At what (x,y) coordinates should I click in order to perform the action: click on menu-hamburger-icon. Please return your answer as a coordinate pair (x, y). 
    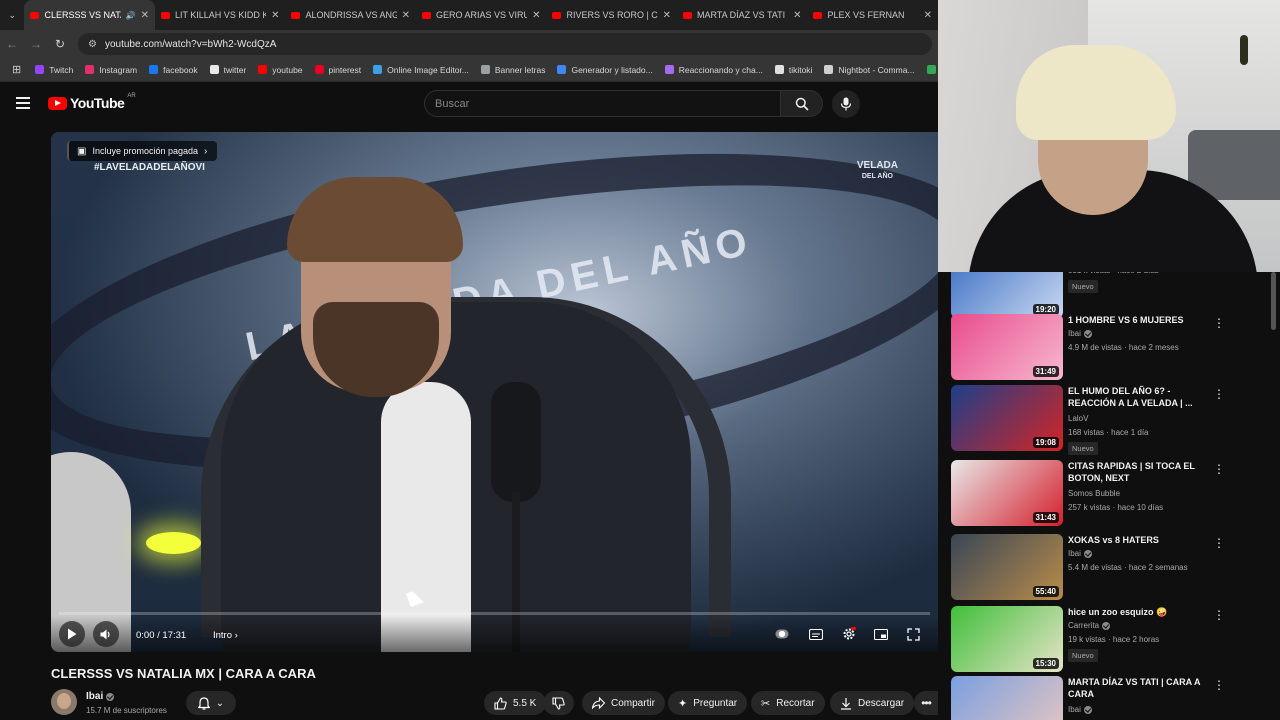
    Looking at the image, I should click on (23, 103).